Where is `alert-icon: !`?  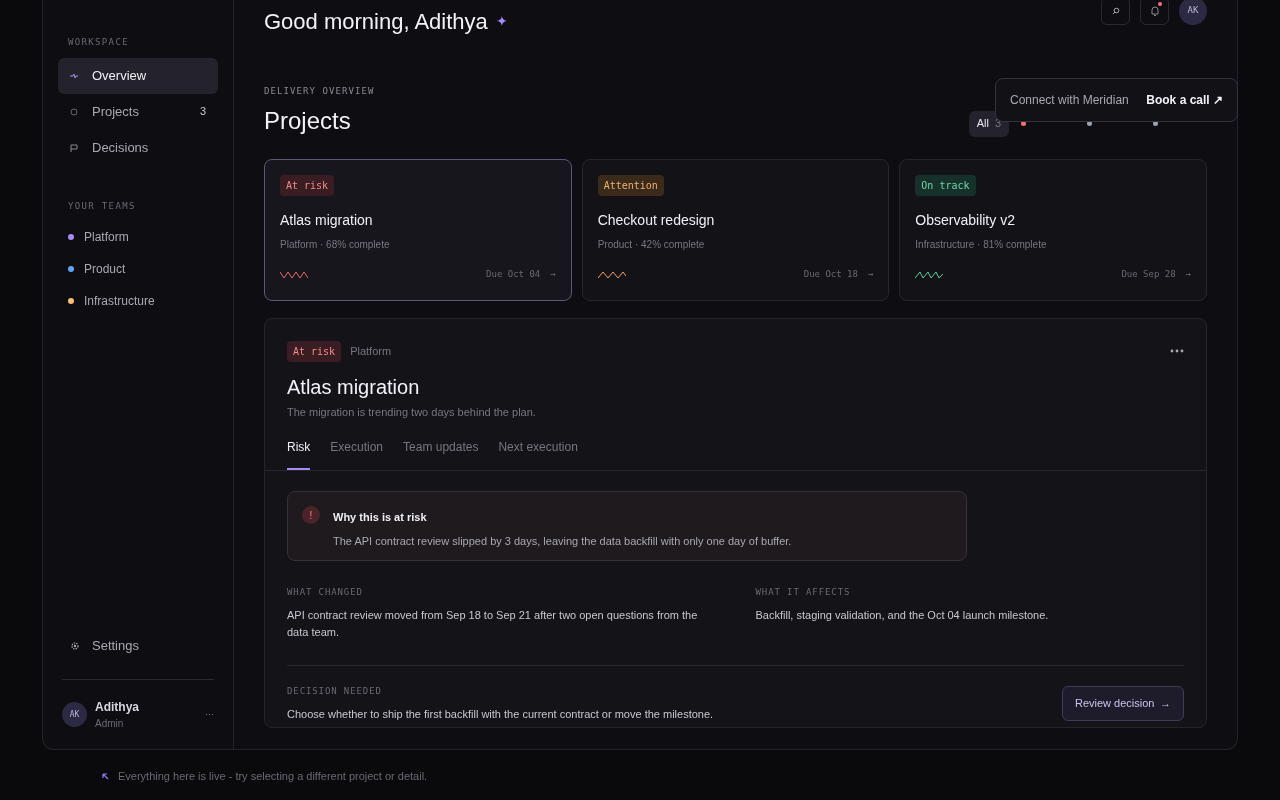 alert-icon: ! is located at coordinates (311, 515).